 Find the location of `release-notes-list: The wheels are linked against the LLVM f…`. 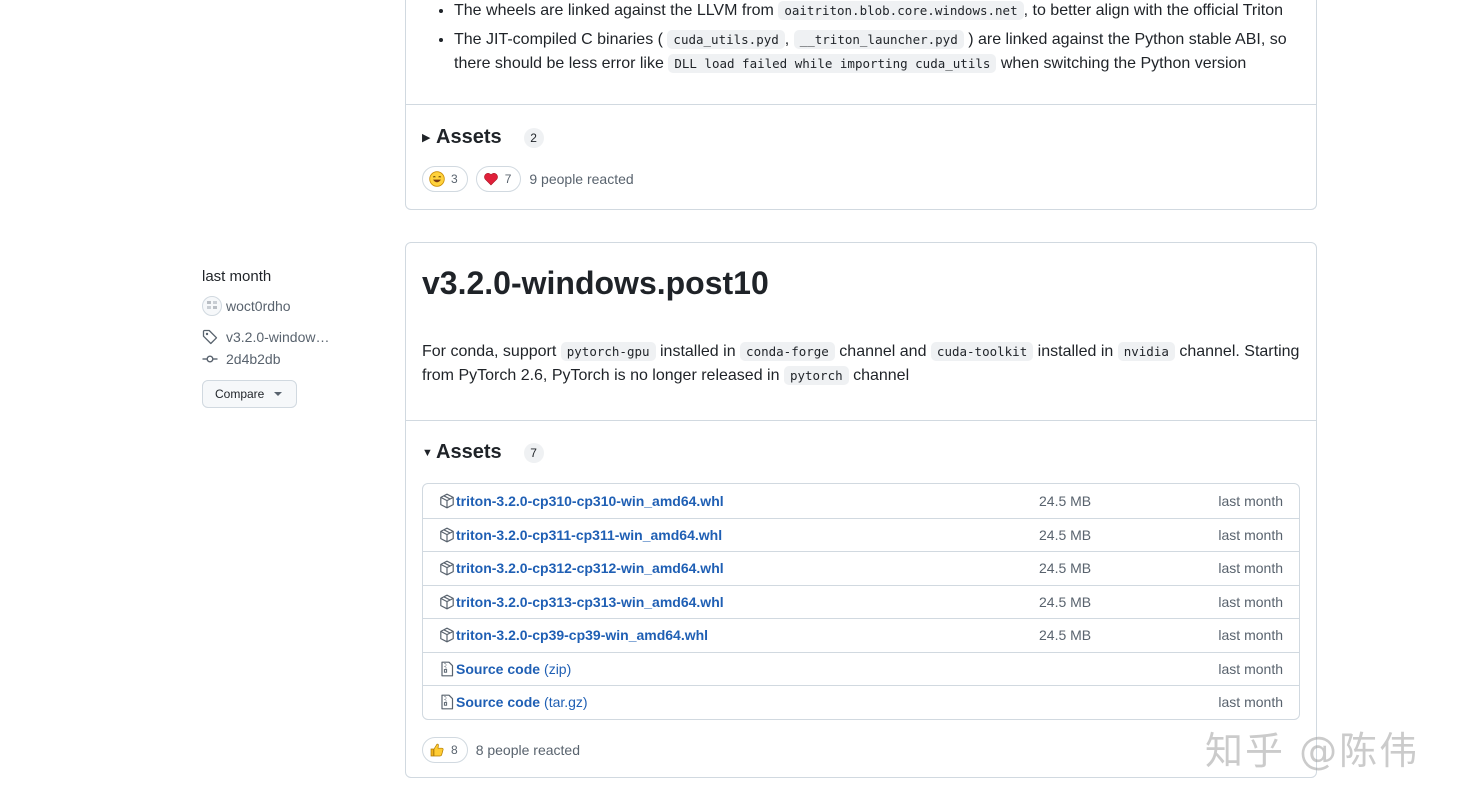

release-notes-list: The wheels are linked against the LLVM f… is located at coordinates (874, 40).